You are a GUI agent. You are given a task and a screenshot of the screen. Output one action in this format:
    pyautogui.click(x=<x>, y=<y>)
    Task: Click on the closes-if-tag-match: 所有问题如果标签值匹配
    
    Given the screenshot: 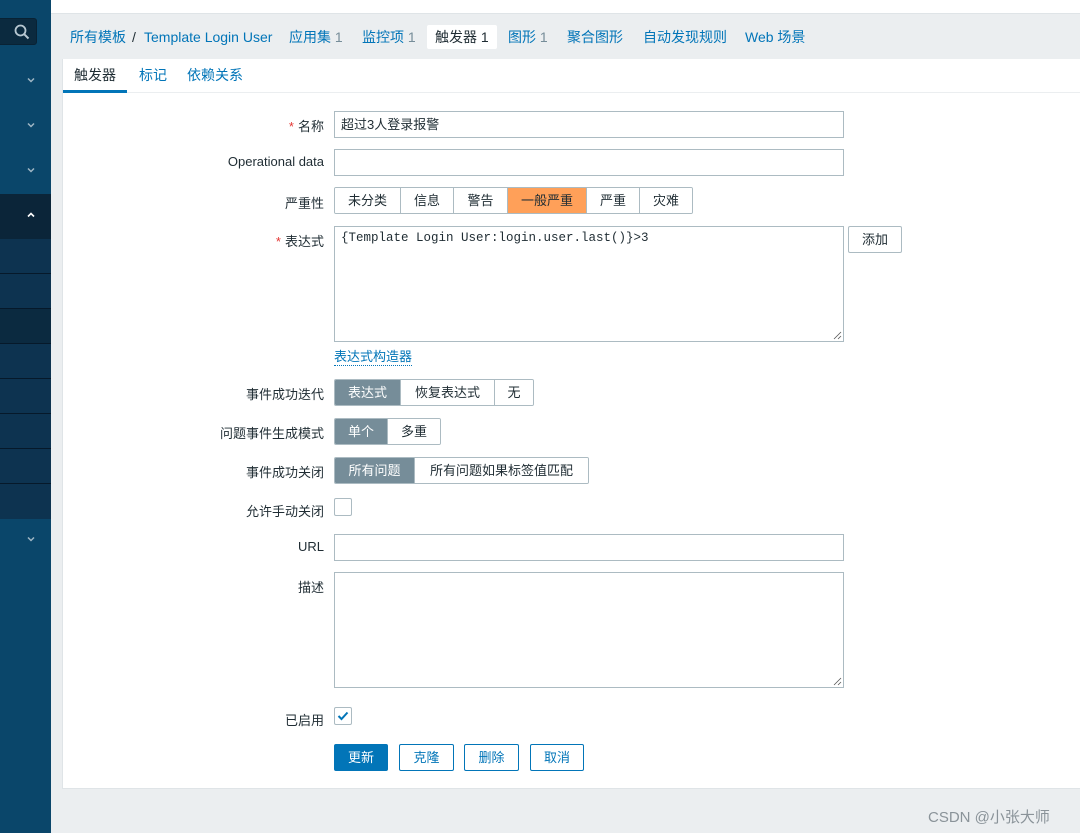 What is the action you would take?
    pyautogui.click(x=501, y=470)
    